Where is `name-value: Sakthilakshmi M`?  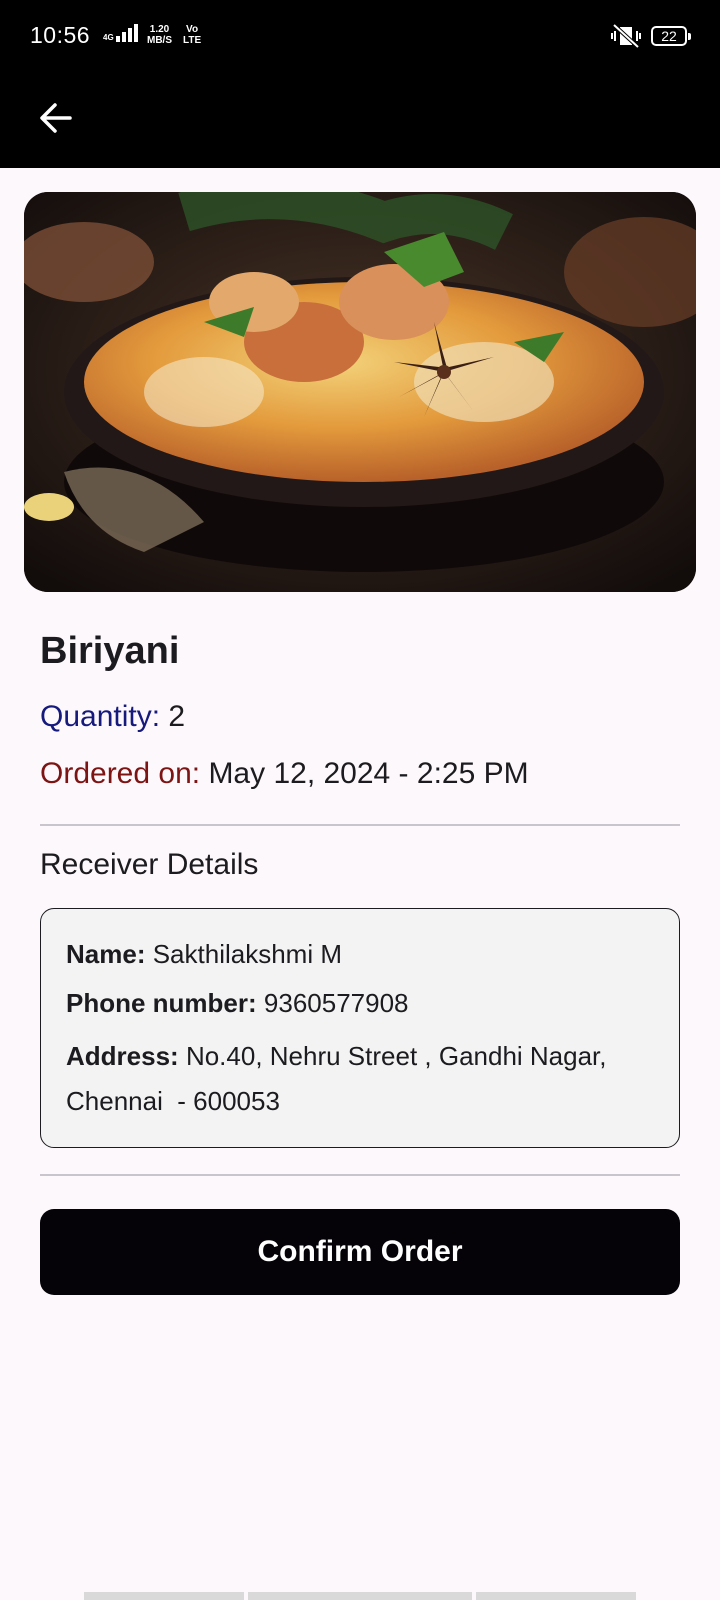
name-value: Sakthilakshmi M is located at coordinates (247, 954).